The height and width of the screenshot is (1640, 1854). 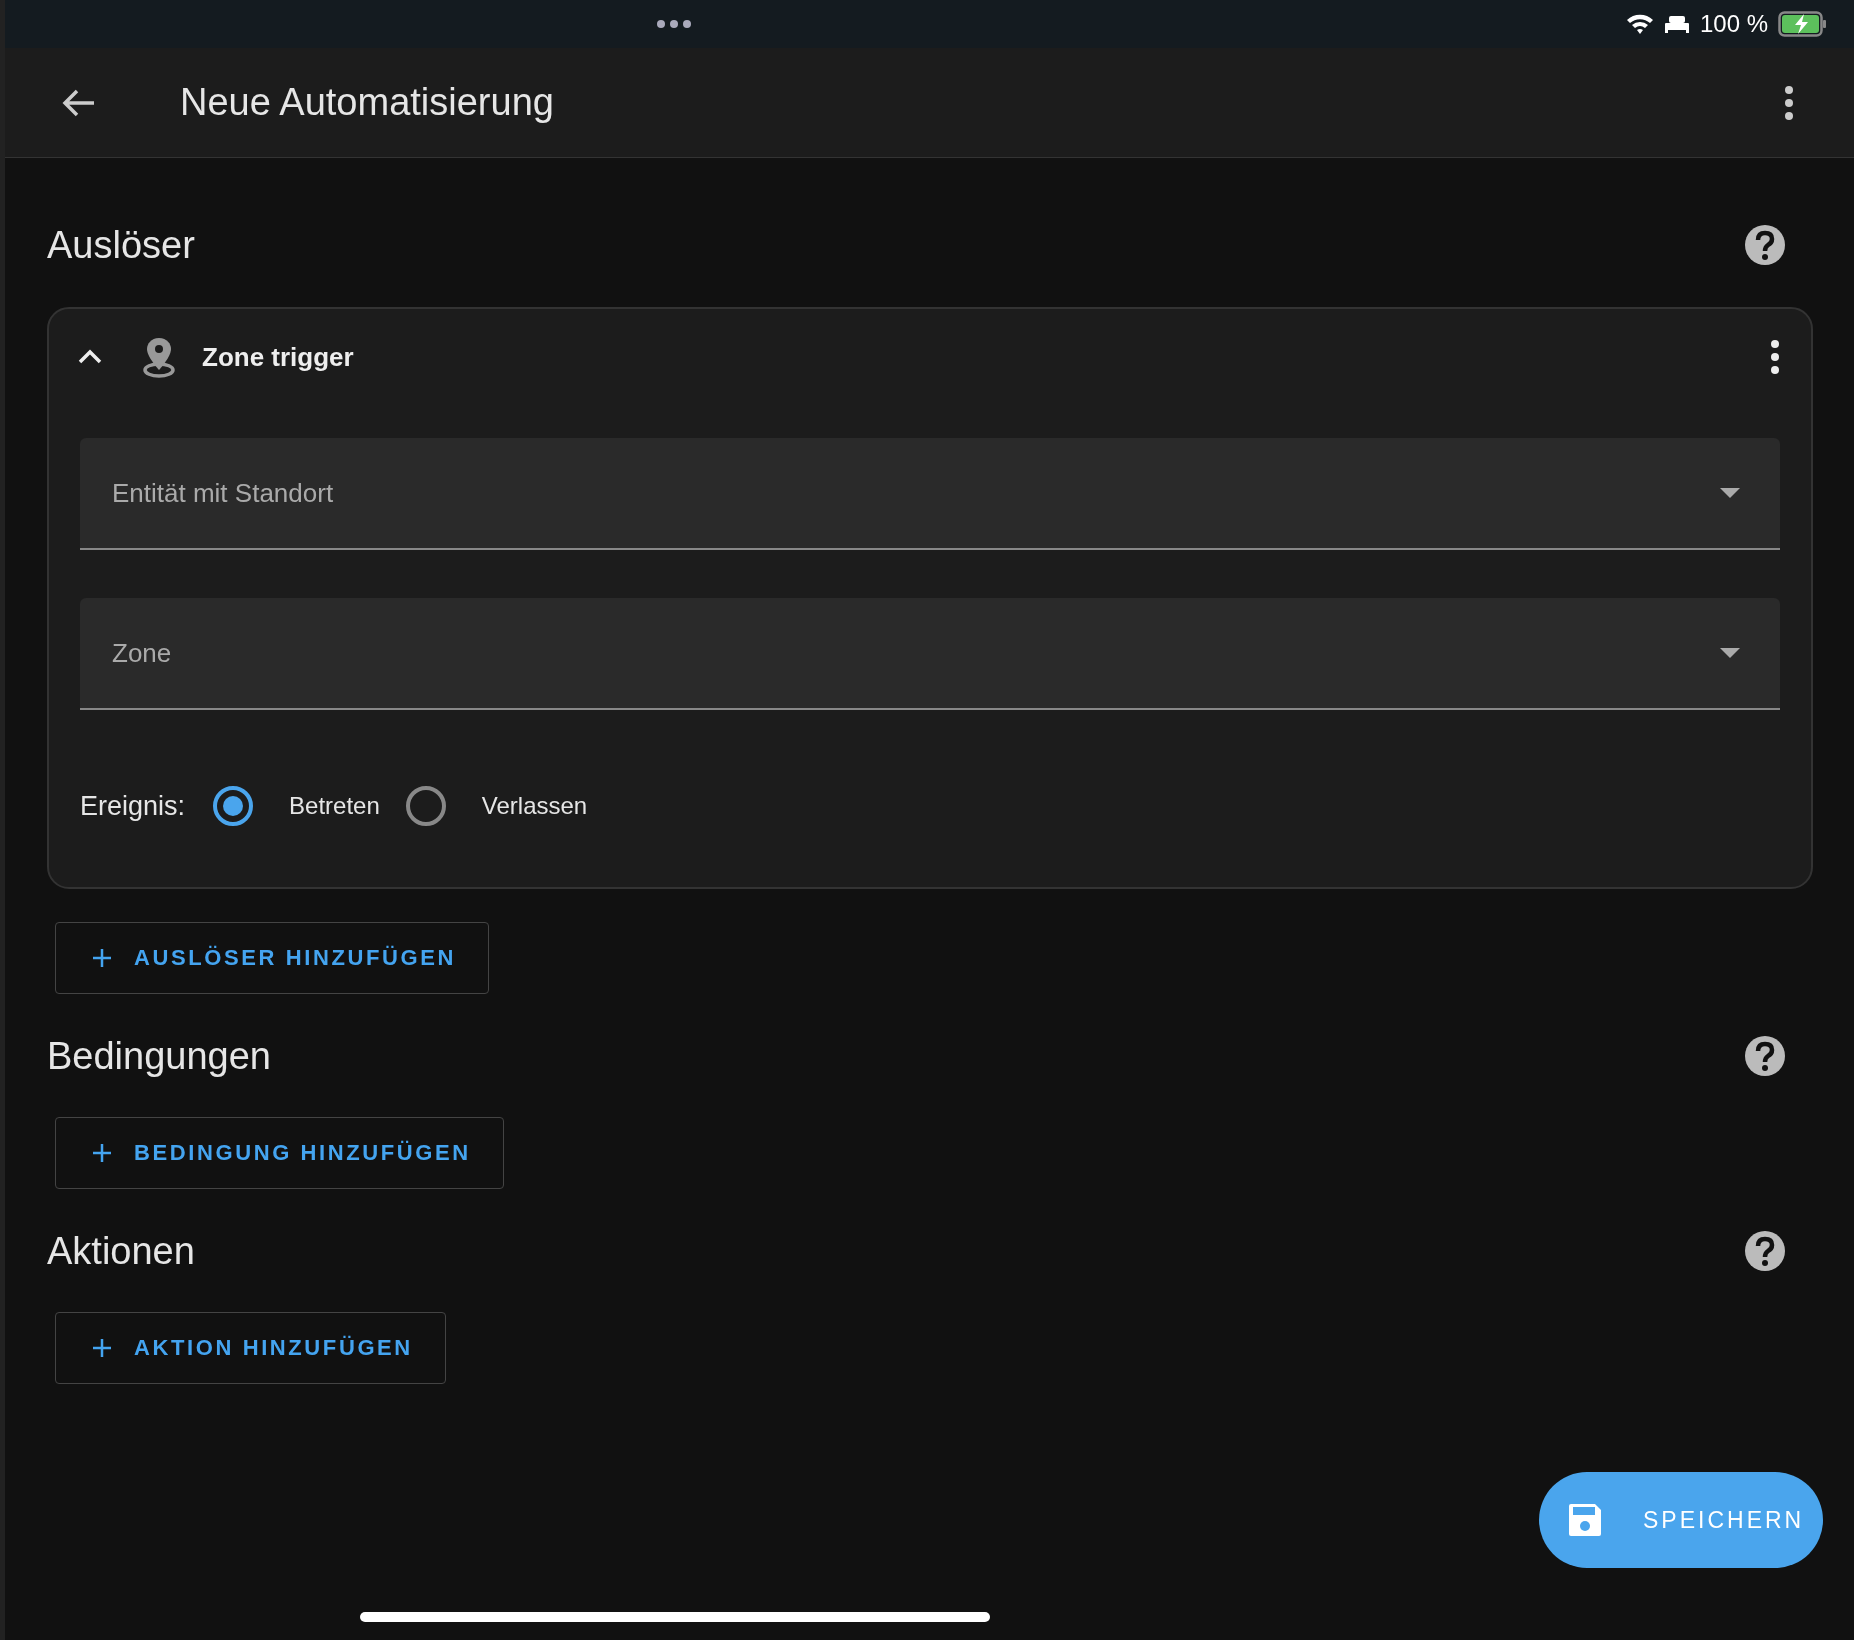 What do you see at coordinates (272, 958) in the screenshot?
I see `add-button: AUSLÖSER HINZUFÜGEN` at bounding box center [272, 958].